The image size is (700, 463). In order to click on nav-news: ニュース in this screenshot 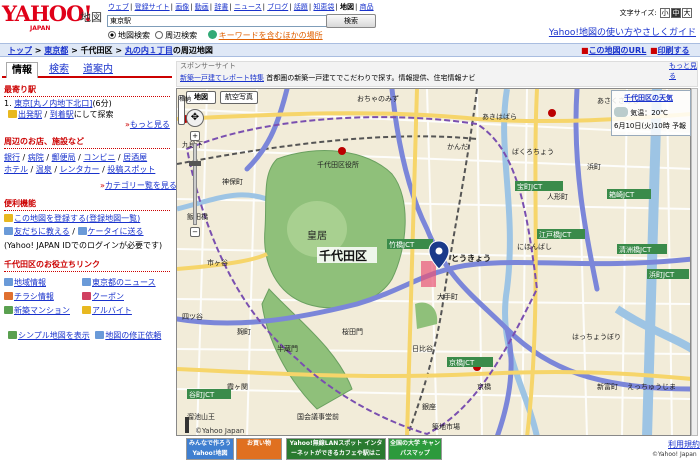, I will do `click(248, 7)`.